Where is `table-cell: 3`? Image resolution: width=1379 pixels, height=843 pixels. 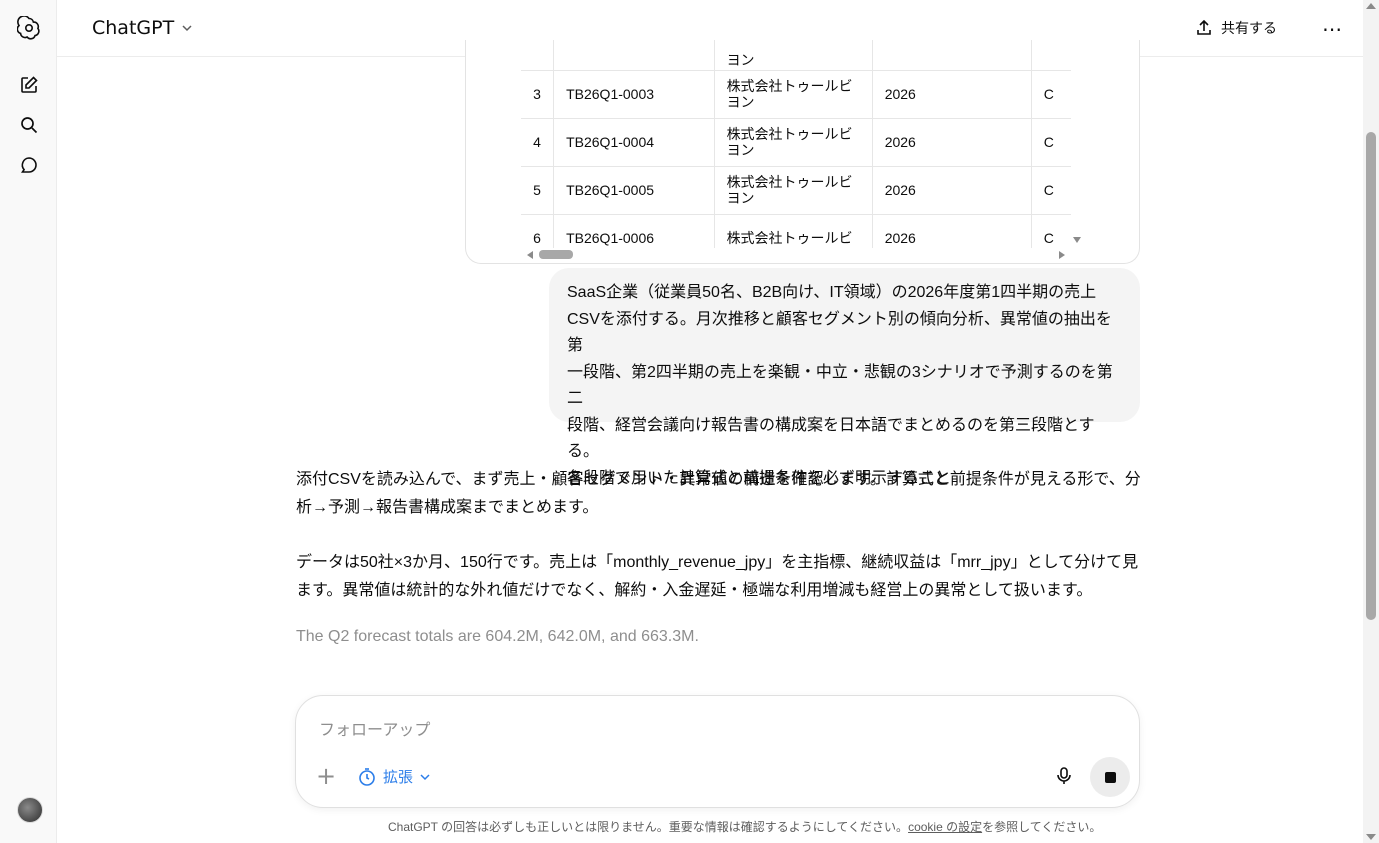 table-cell: 3 is located at coordinates (538, 94).